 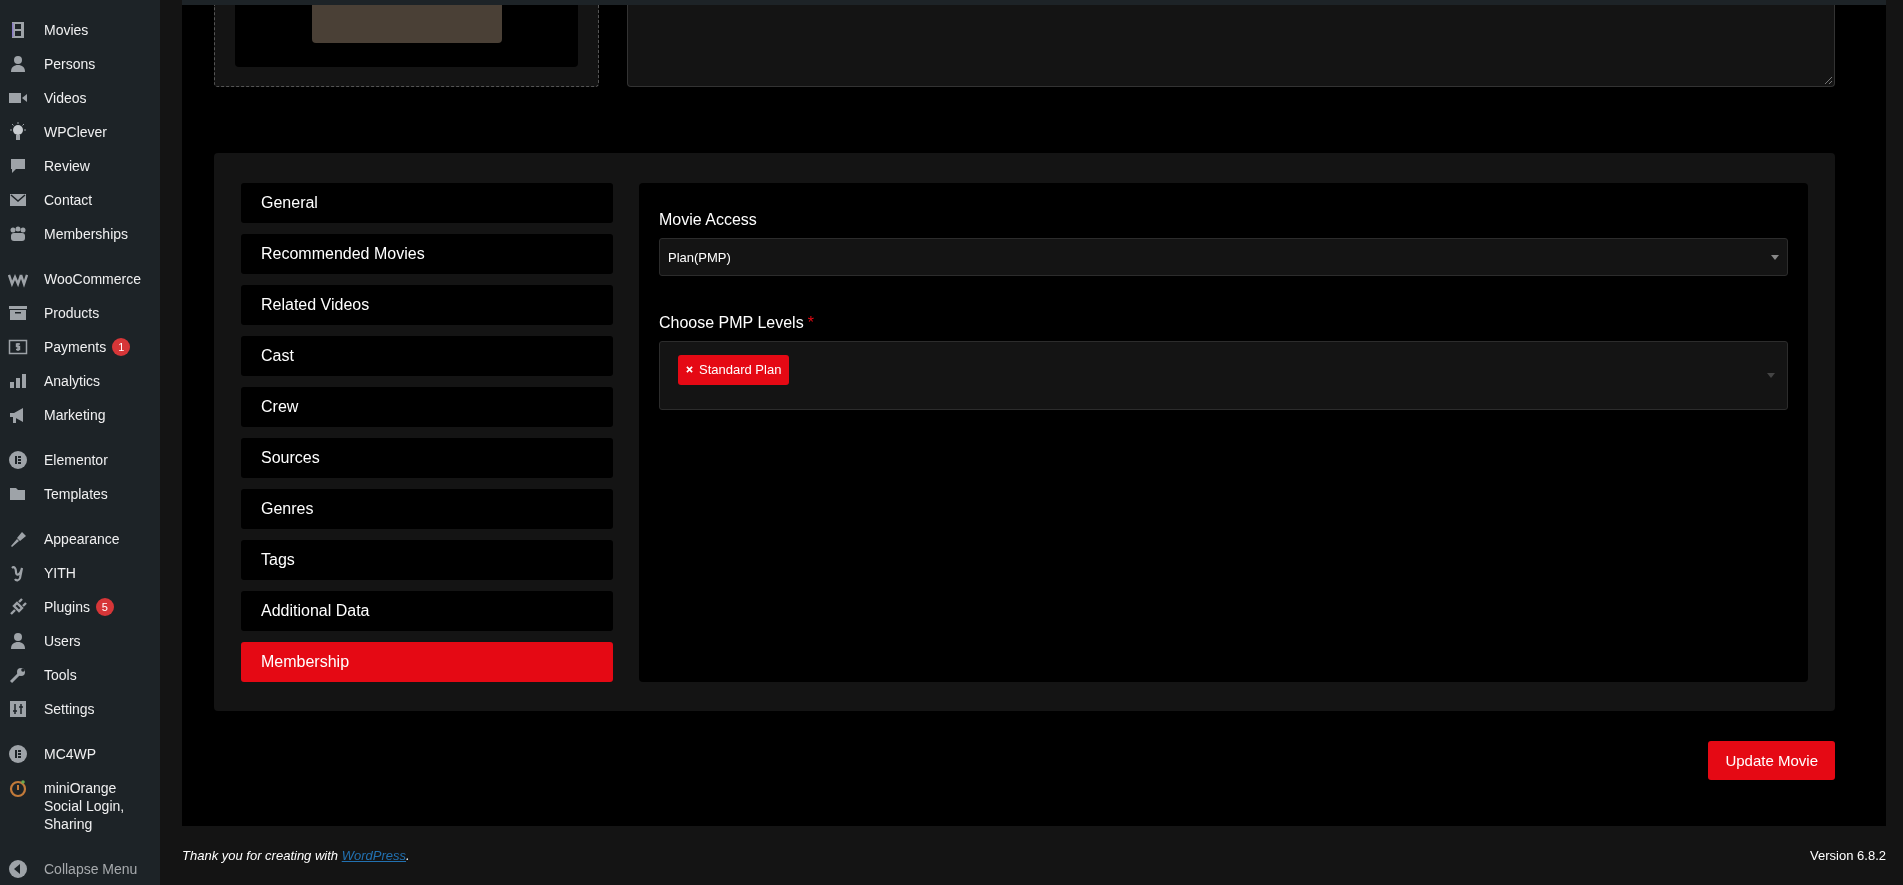 What do you see at coordinates (80, 573) in the screenshot?
I see `sidebar-item: YITH` at bounding box center [80, 573].